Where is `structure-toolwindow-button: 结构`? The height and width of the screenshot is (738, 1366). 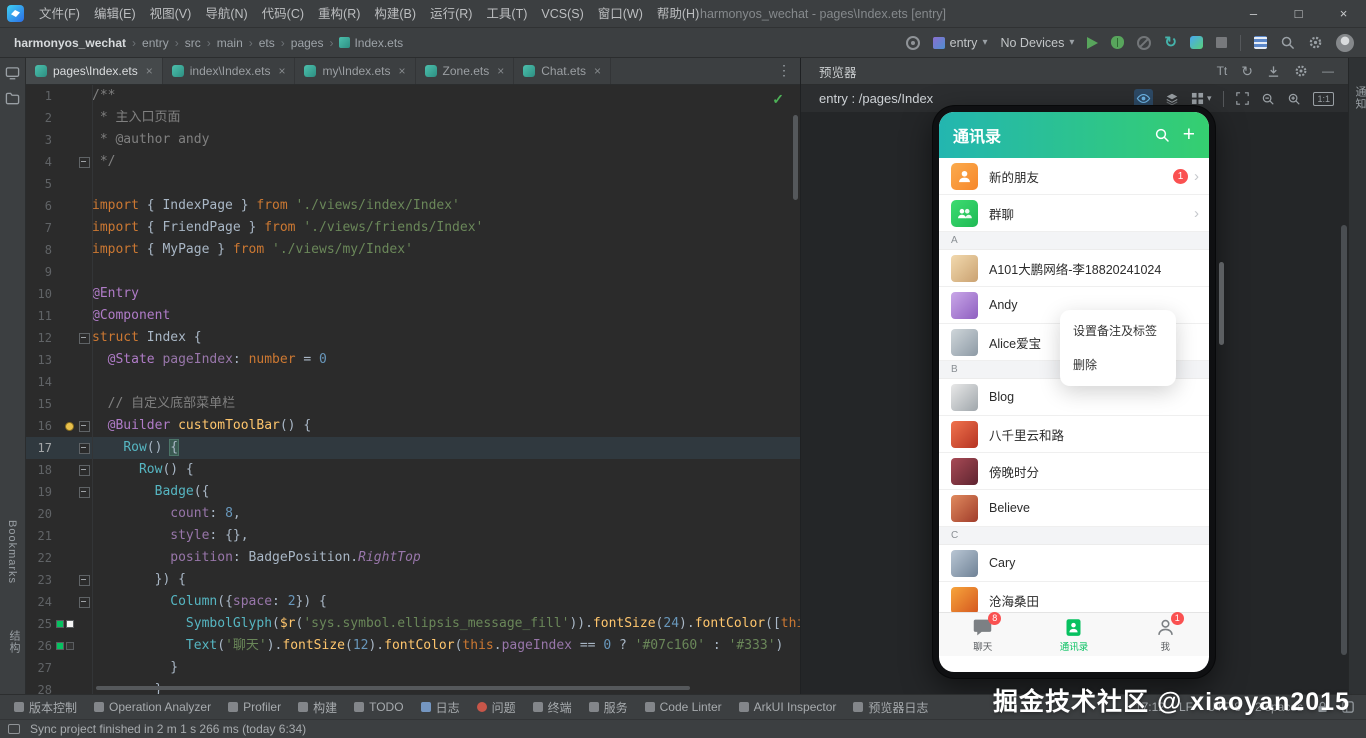
structure-toolwindow-button: 结构 is located at coordinates (14, 642).